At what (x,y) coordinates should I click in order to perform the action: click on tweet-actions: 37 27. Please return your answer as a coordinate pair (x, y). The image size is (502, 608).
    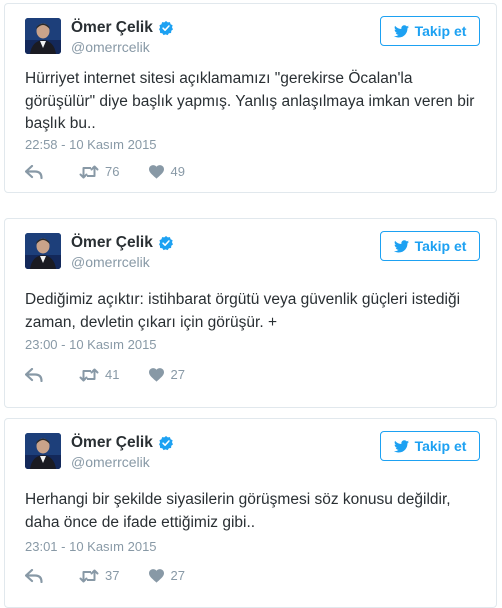
    Looking at the image, I should click on (105, 575).